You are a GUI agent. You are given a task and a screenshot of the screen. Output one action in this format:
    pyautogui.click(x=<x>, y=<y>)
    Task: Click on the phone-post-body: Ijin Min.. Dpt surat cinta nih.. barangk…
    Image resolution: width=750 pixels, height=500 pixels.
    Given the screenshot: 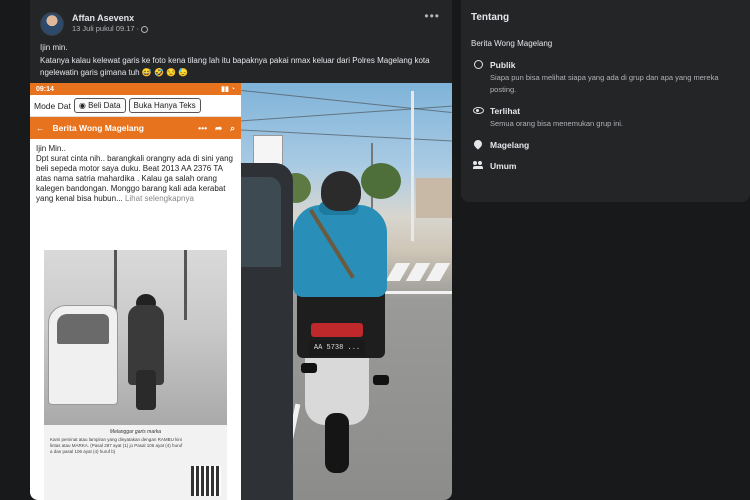 What is the action you would take?
    pyautogui.click(x=135, y=173)
    